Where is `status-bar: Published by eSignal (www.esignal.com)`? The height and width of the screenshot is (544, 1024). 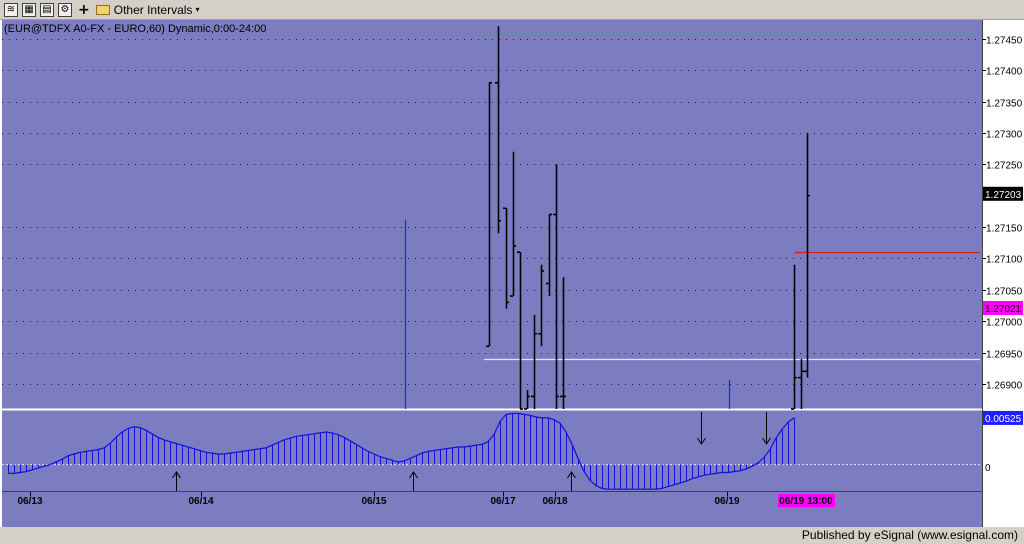 status-bar: Published by eSignal (www.esignal.com) is located at coordinates (512, 535).